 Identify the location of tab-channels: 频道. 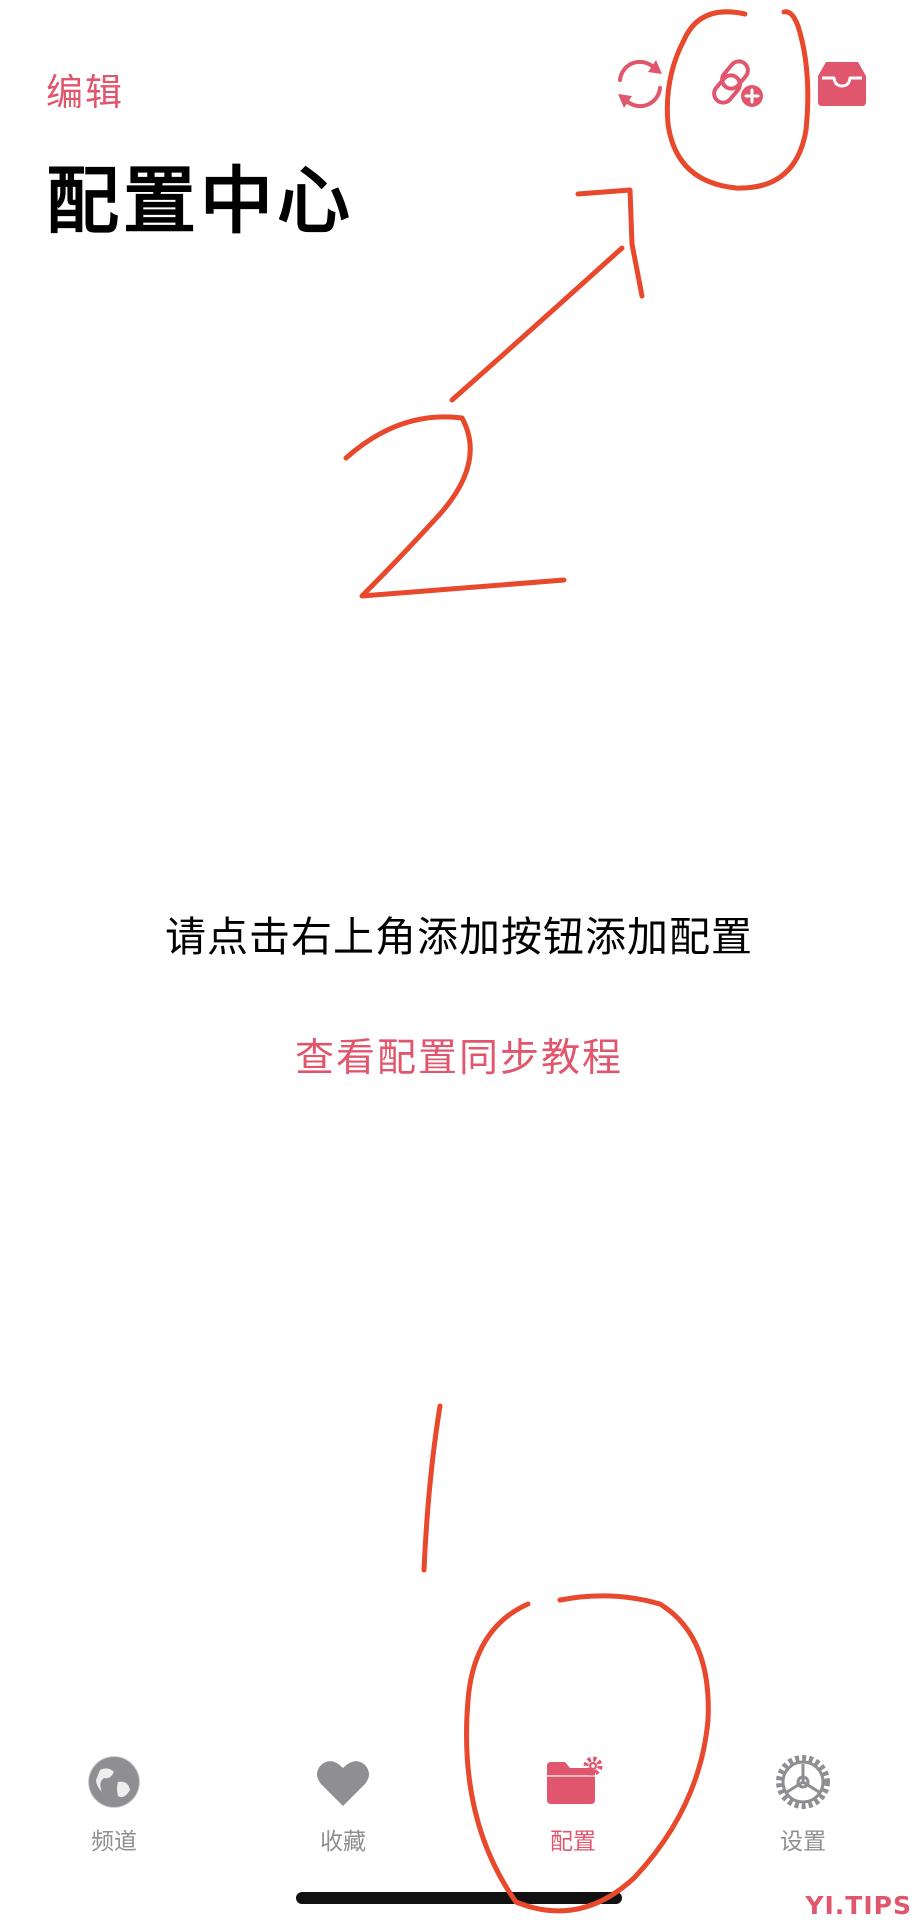
(114, 1795).